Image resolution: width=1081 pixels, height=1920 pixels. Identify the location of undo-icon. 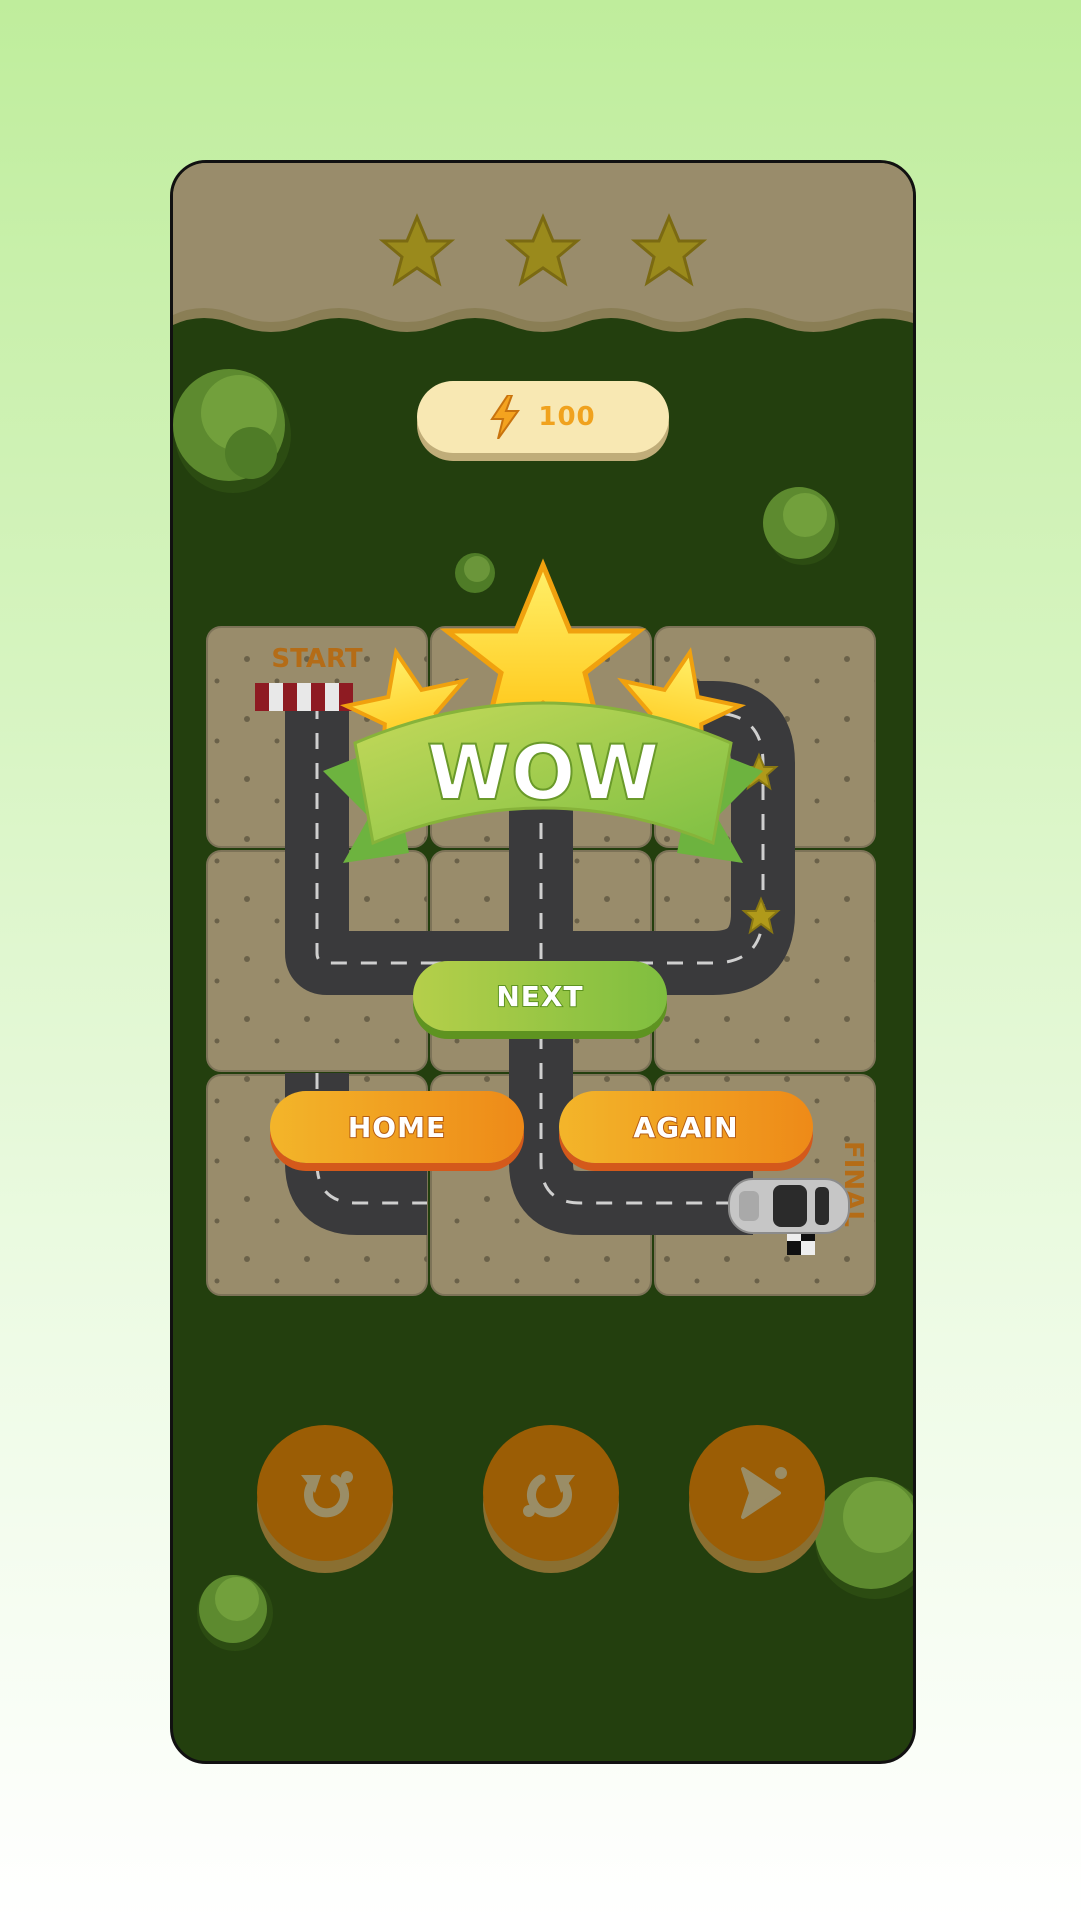
(327, 1494).